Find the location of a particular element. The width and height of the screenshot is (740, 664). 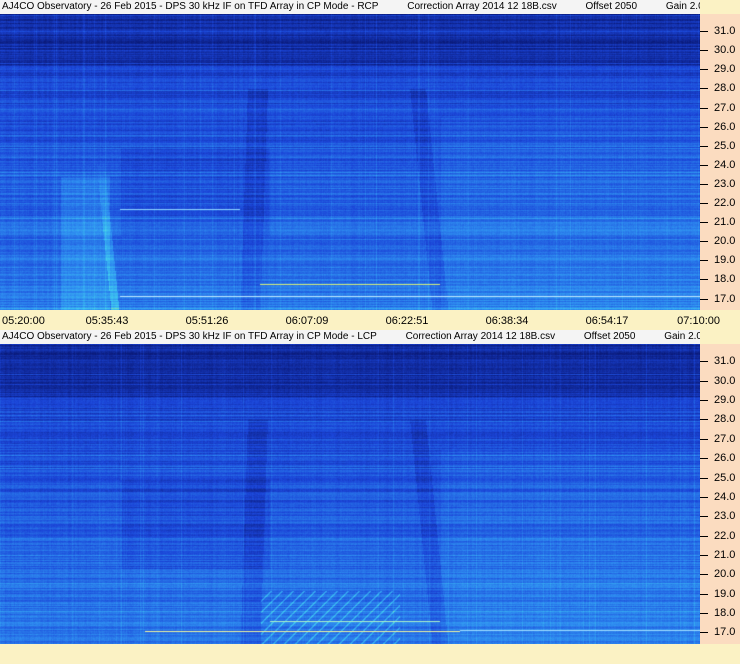

lcp-title-offset: Offset 2050 is located at coordinates (609, 336).